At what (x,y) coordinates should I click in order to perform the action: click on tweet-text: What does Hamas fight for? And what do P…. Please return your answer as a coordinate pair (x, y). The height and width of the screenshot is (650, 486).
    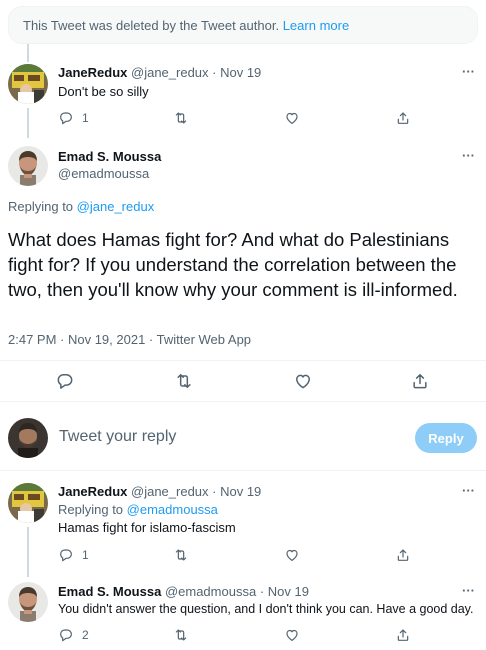
    Looking at the image, I should click on (233, 264).